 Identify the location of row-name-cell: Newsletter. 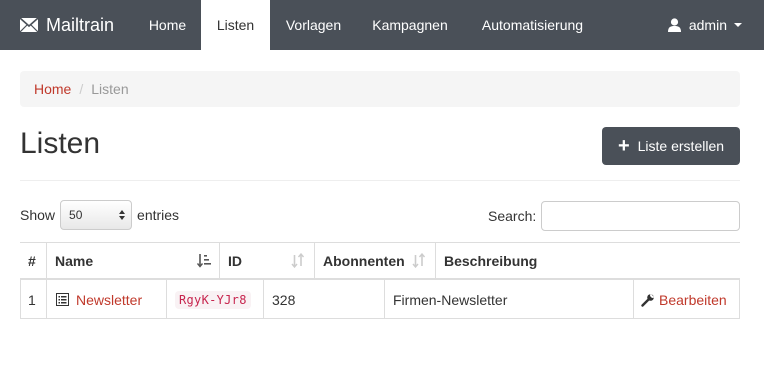
(99, 299).